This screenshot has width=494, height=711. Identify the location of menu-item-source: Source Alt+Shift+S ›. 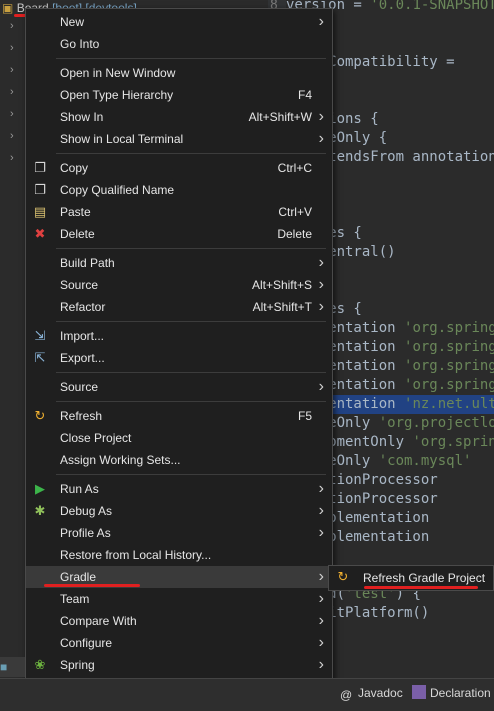
(179, 285).